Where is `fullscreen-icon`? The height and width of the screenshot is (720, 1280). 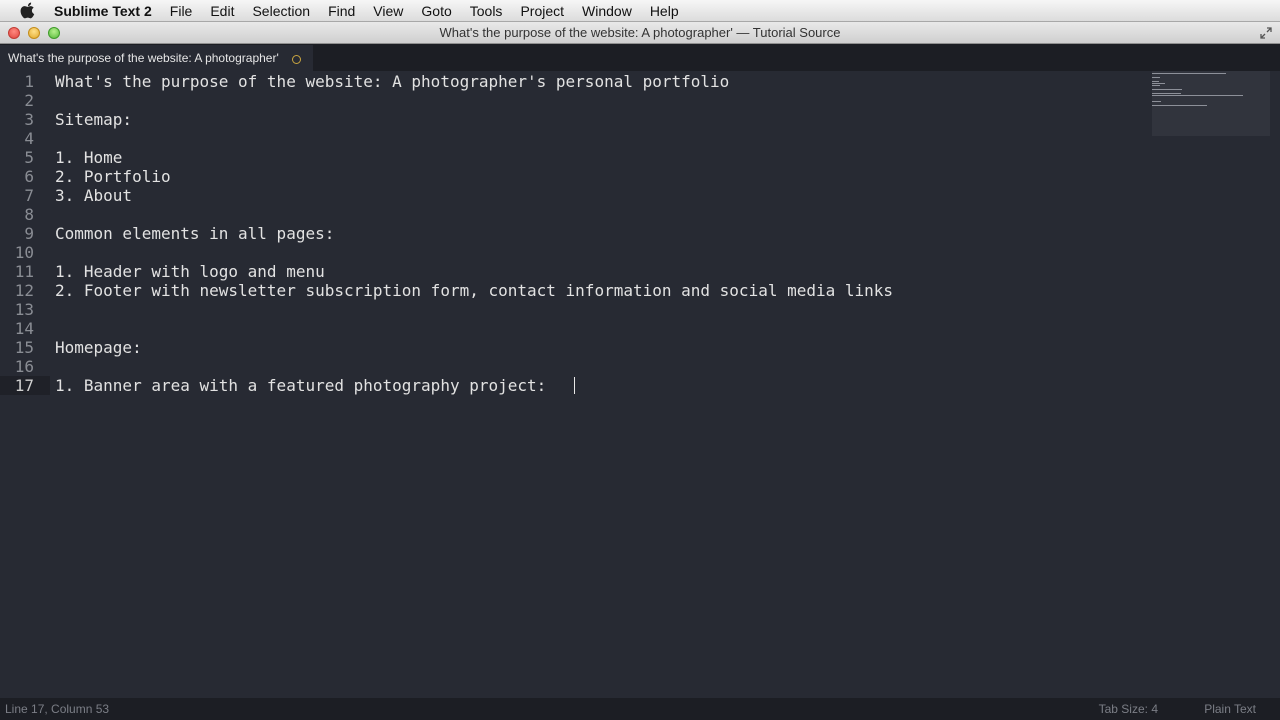
fullscreen-icon is located at coordinates (1266, 33).